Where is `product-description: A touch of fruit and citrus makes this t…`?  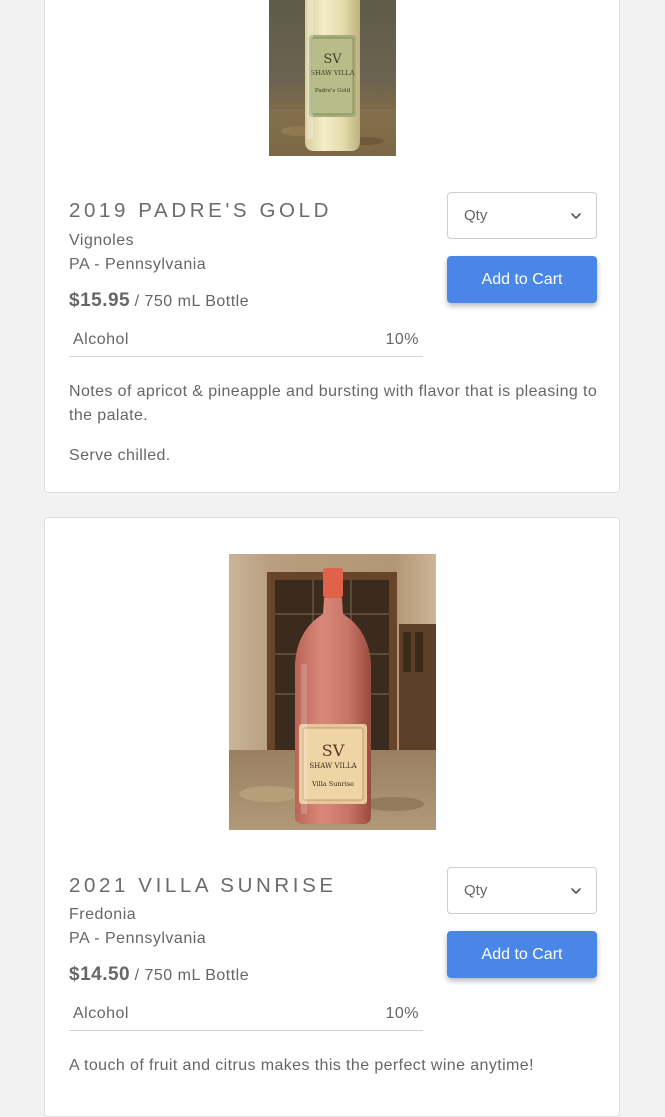
product-description: A touch of fruit and citrus makes this t… is located at coordinates (301, 1065).